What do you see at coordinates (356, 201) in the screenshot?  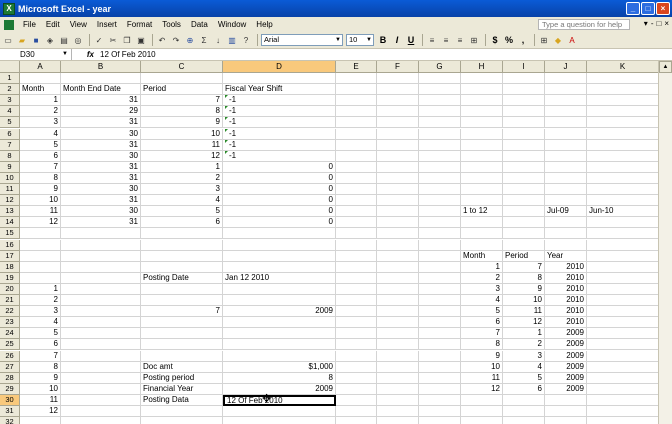 I see `cell-e12` at bounding box center [356, 201].